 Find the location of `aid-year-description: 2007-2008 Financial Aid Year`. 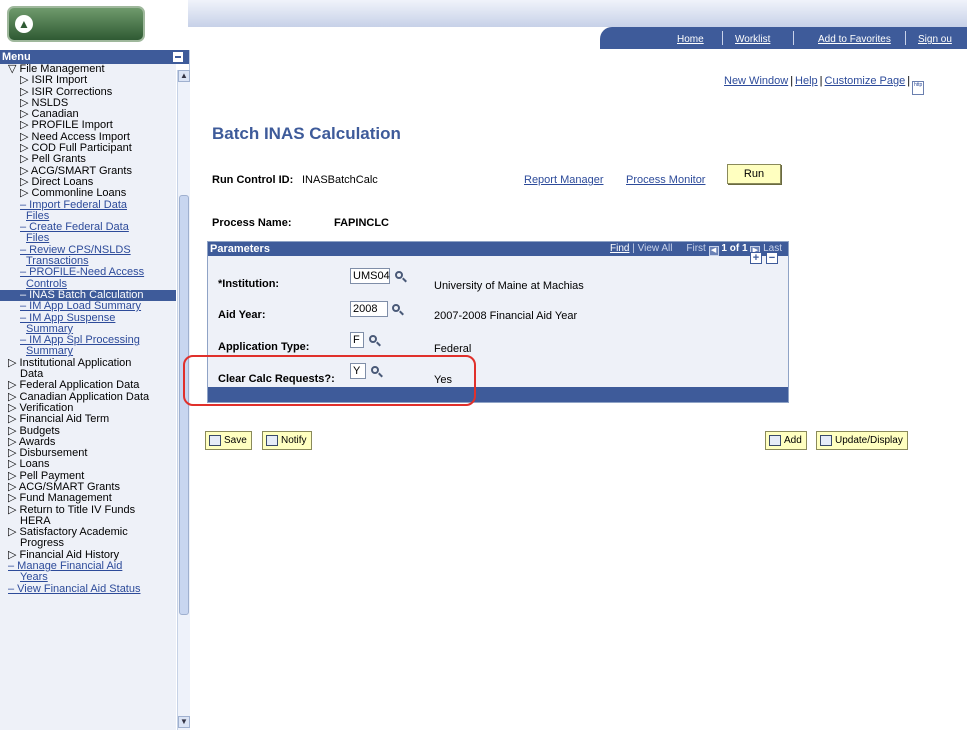

aid-year-description: 2007-2008 Financial Aid Year is located at coordinates (506, 316).